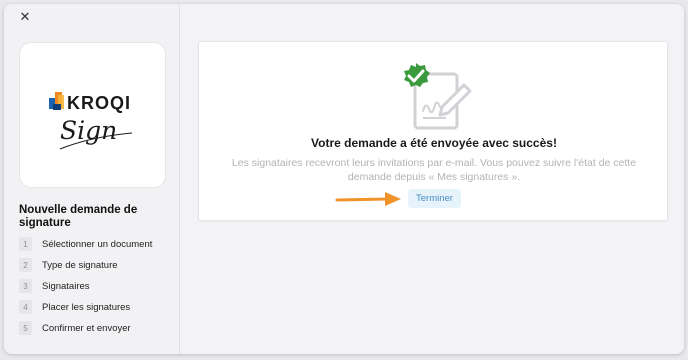 The width and height of the screenshot is (688, 360). I want to click on step-number: 4, so click(25, 307).